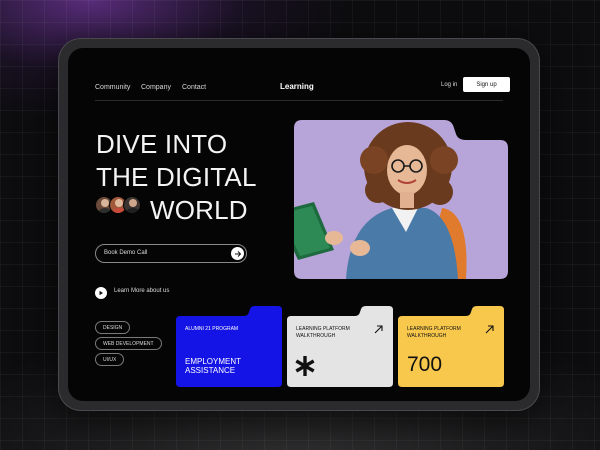  I want to click on tag-design: DESIGN, so click(113, 327).